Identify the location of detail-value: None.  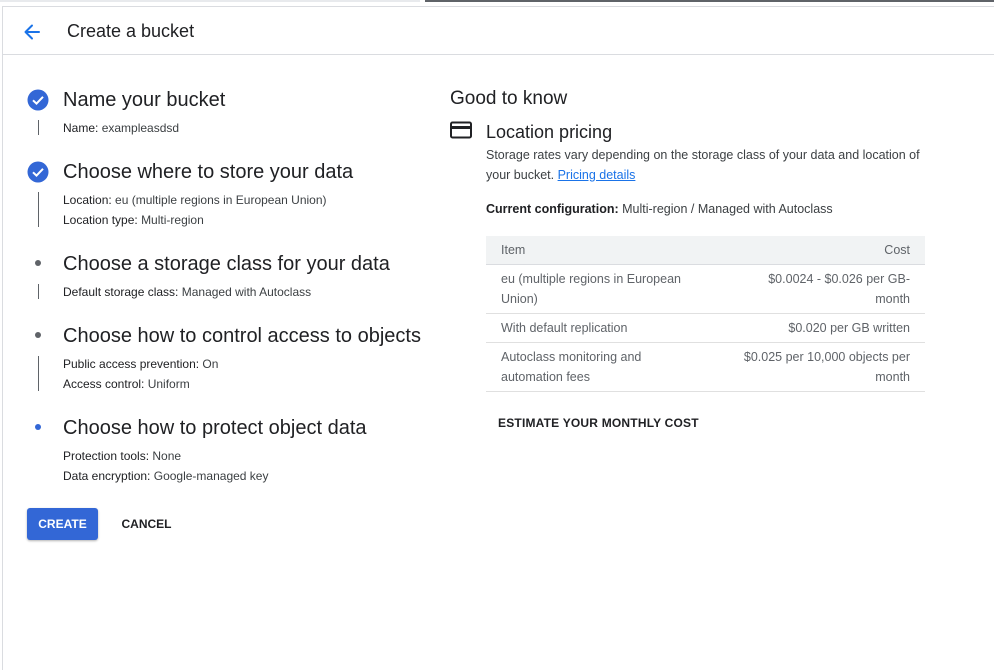
(167, 456).